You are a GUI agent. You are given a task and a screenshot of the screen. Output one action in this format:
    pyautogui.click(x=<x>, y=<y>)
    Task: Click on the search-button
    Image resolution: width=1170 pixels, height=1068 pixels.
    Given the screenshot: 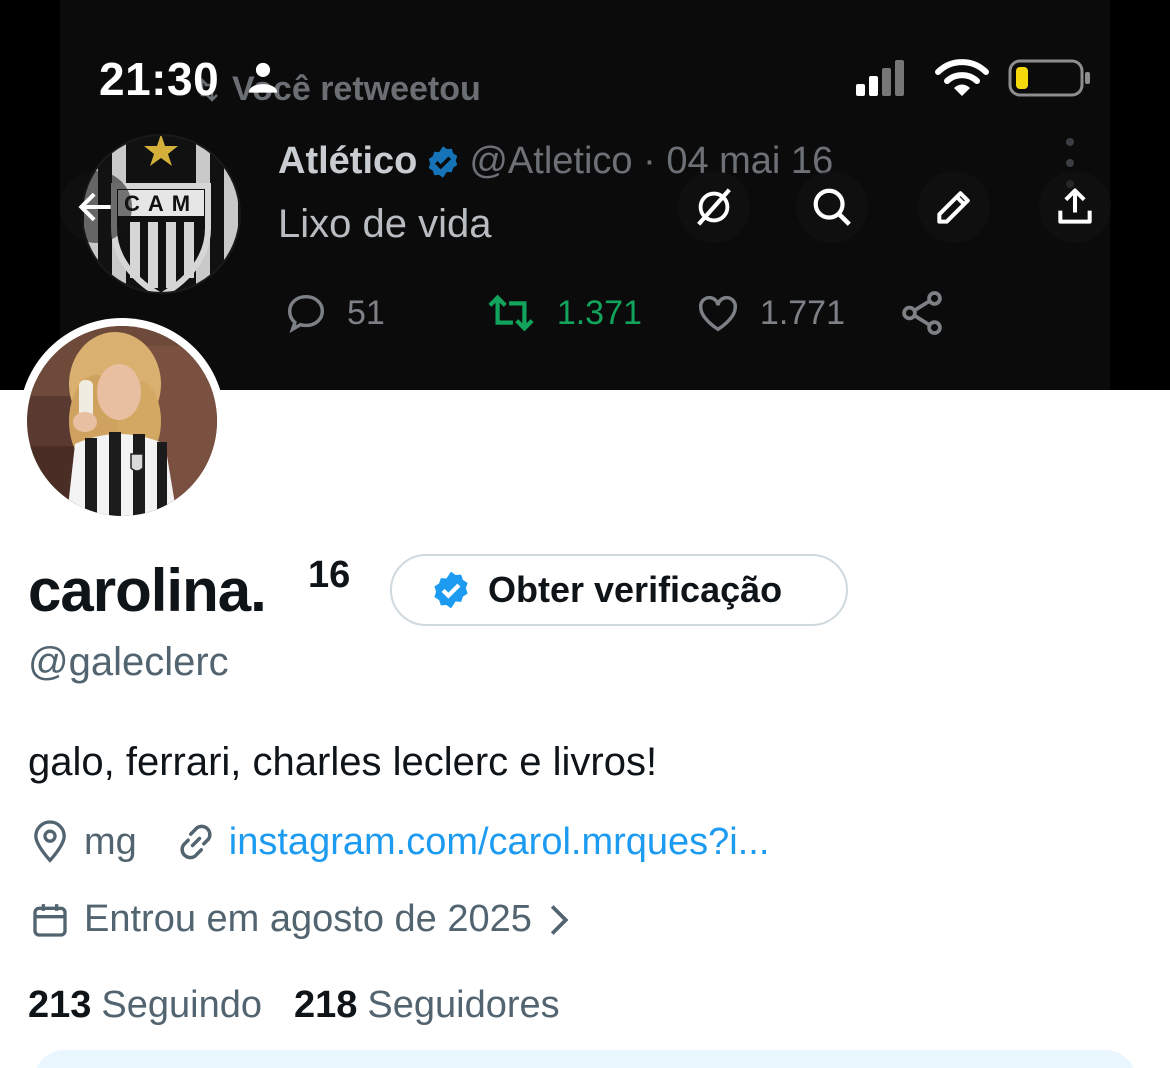 What is the action you would take?
    pyautogui.click(x=832, y=207)
    